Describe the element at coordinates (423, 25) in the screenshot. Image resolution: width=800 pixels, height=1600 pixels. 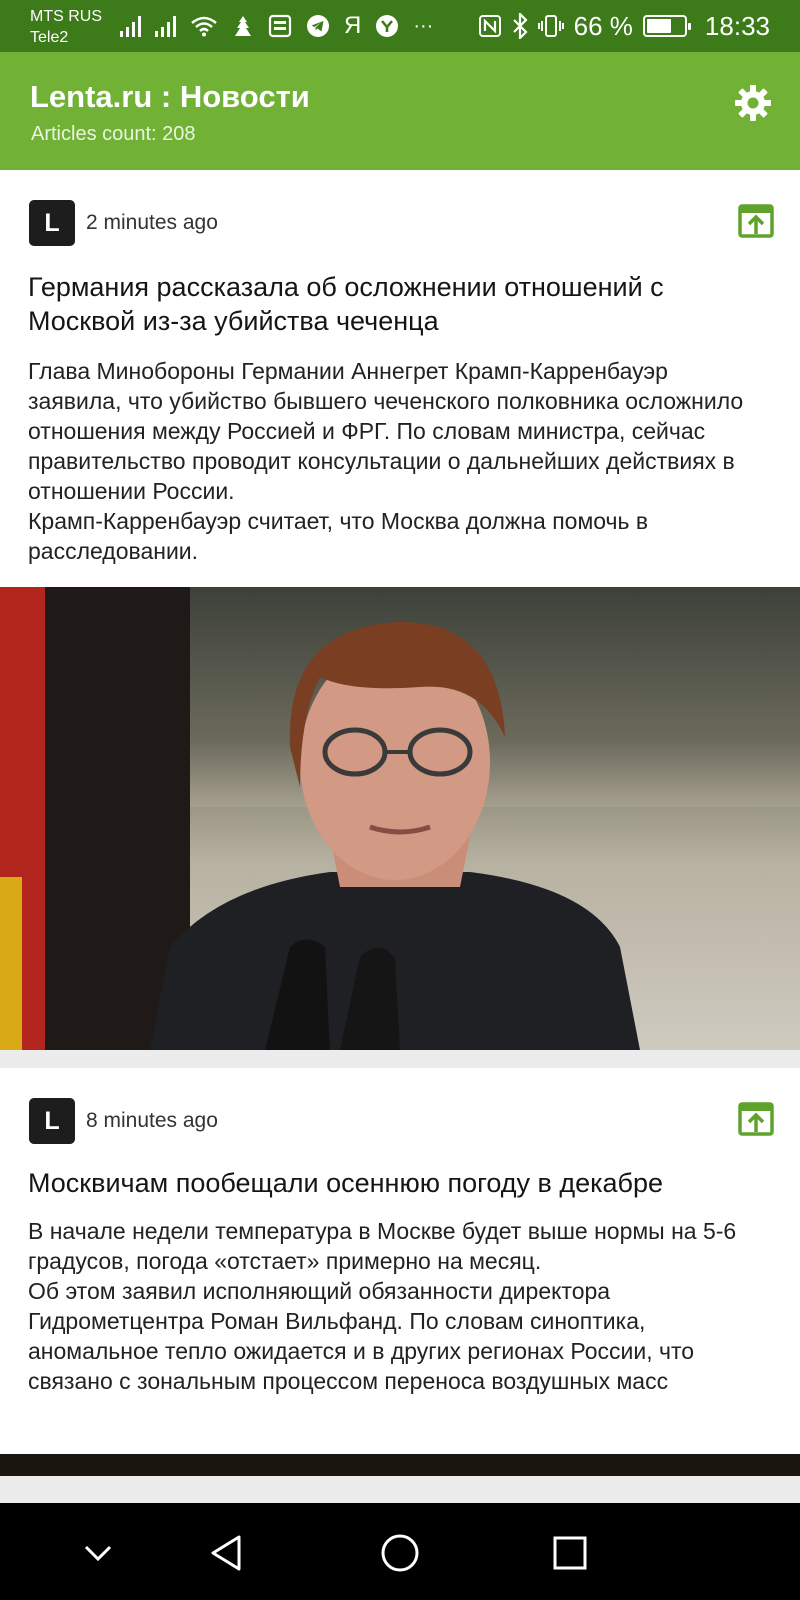
I see `more-notifications-icon: ···` at that location.